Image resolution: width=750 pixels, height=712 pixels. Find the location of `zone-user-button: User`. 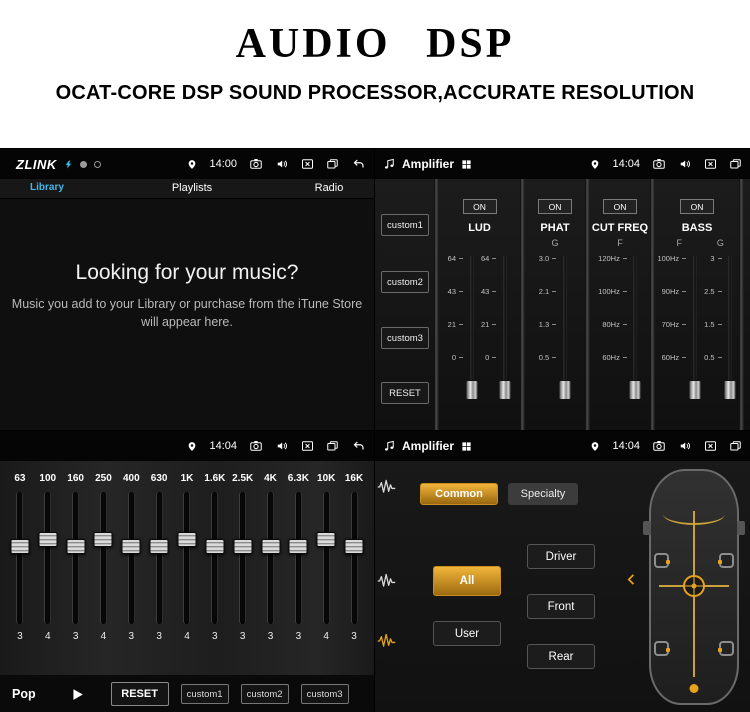

zone-user-button: User is located at coordinates (467, 633).